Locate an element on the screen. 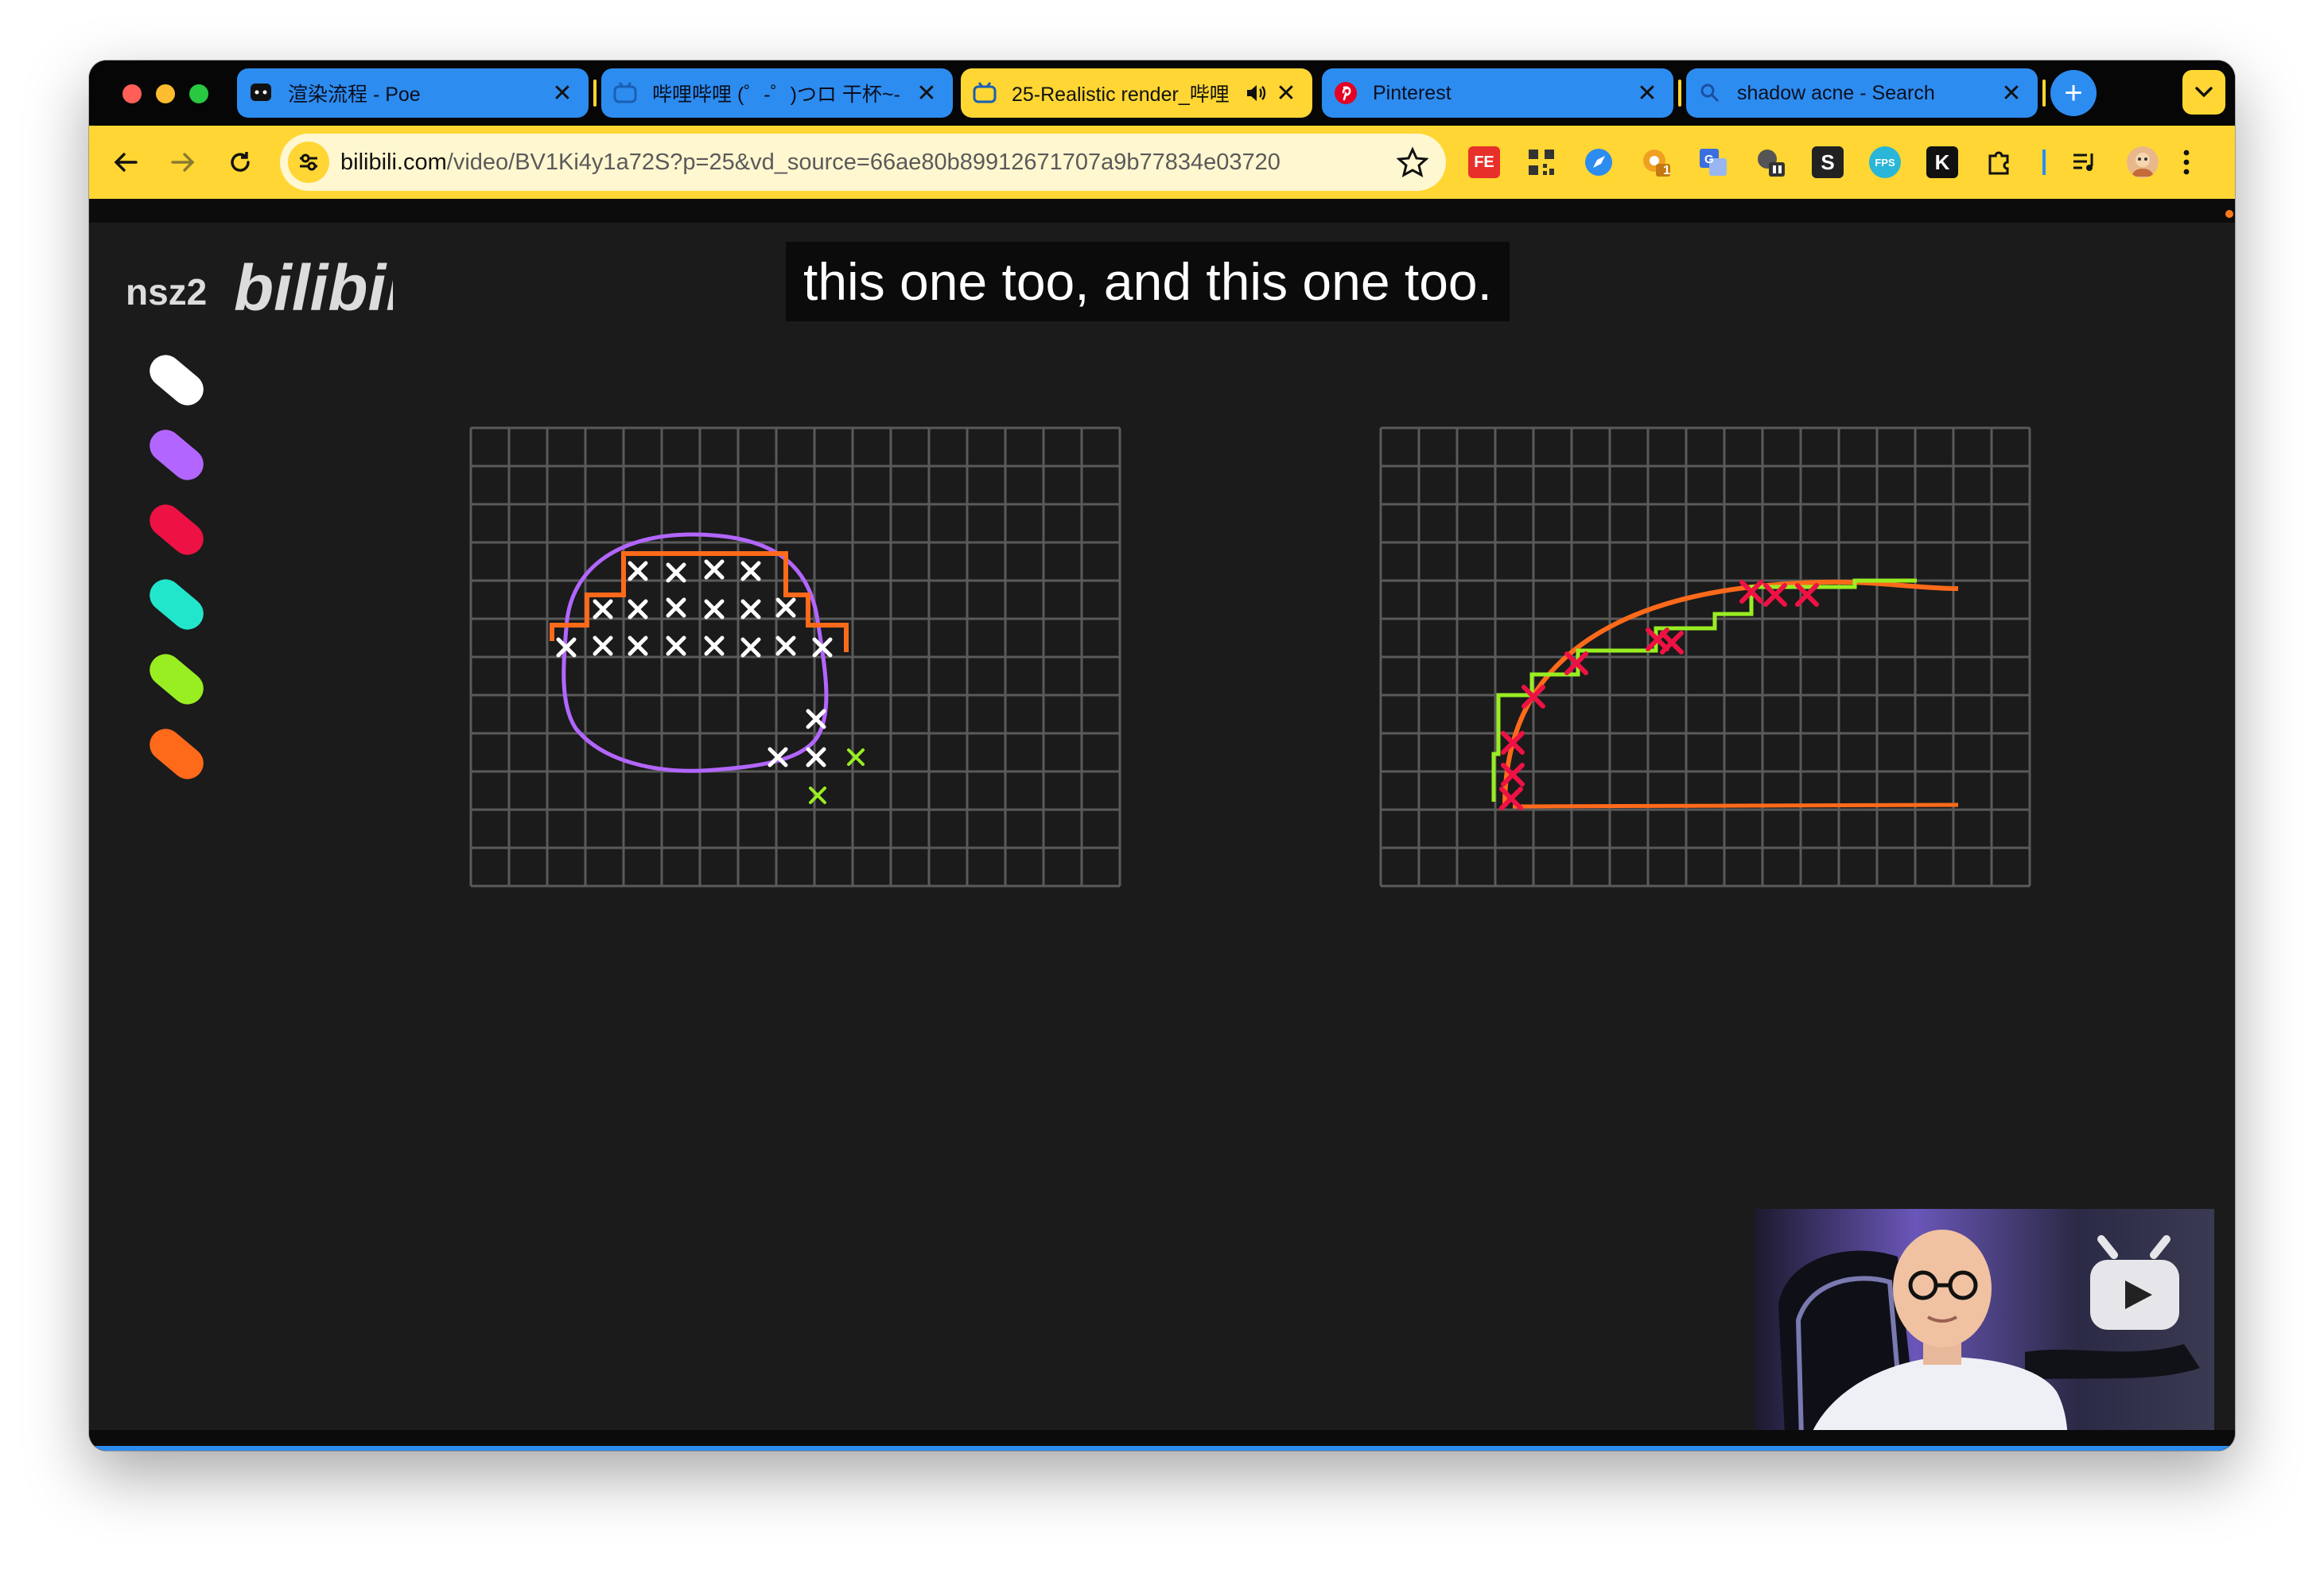 The image size is (2324, 1570). extension-badge-count: 1 is located at coordinates (1666, 170).